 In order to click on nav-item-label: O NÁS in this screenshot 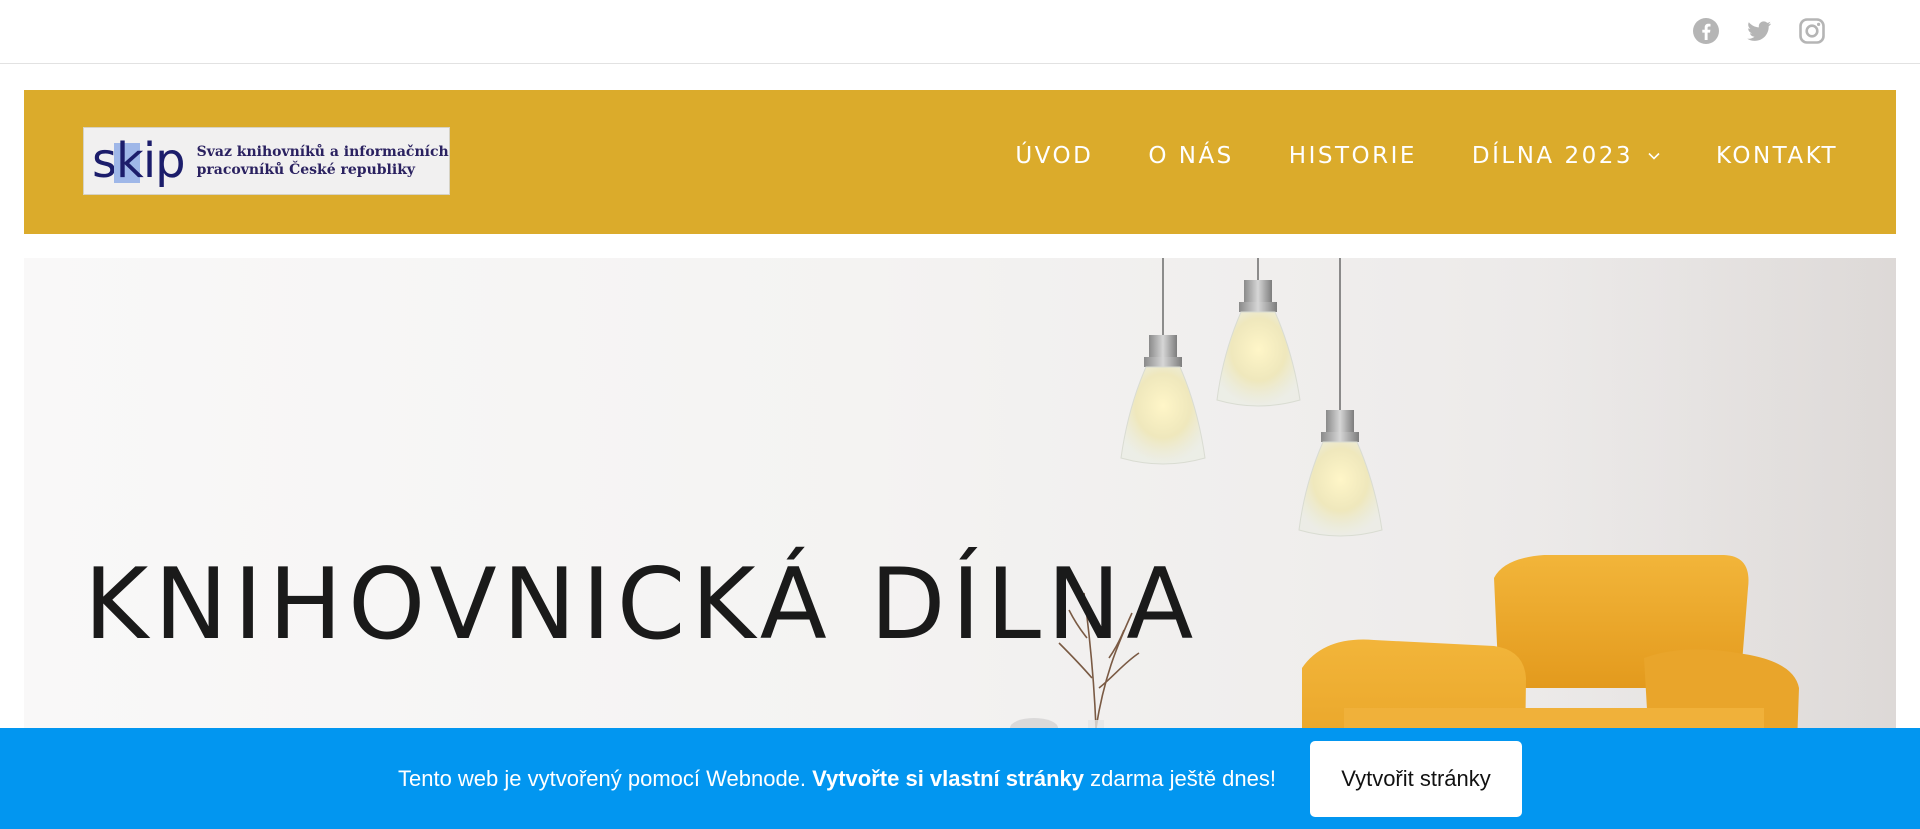, I will do `click(1191, 156)`.